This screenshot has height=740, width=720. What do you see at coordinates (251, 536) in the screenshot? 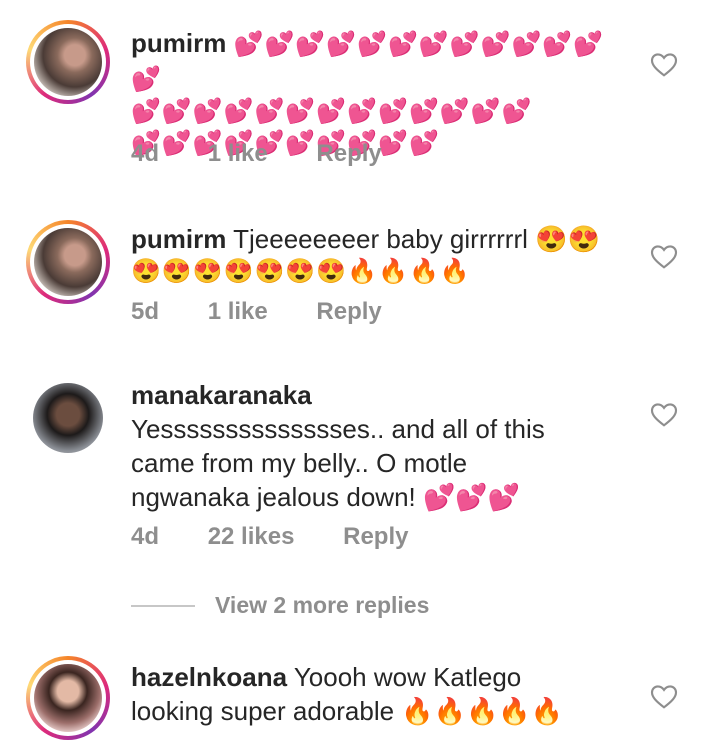
I see `comment-like-count: 22 likes` at bounding box center [251, 536].